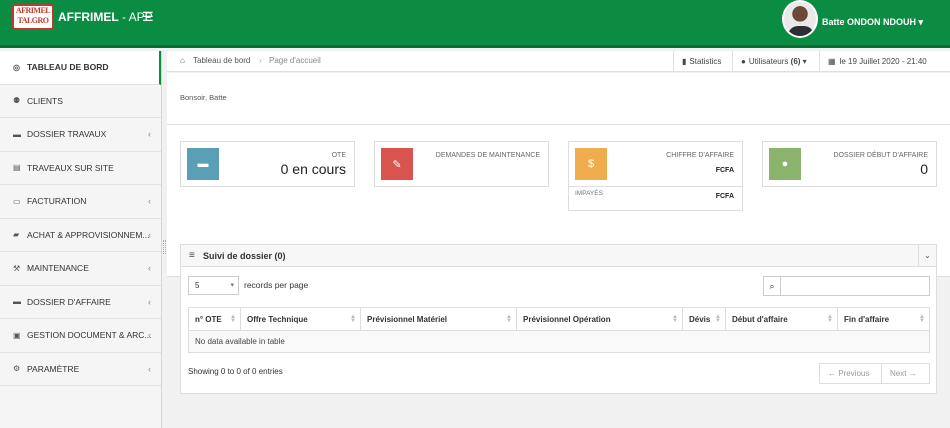 The width and height of the screenshot is (950, 428). What do you see at coordinates (768, 61) in the screenshot?
I see `users-label: Utilisateurs` at bounding box center [768, 61].